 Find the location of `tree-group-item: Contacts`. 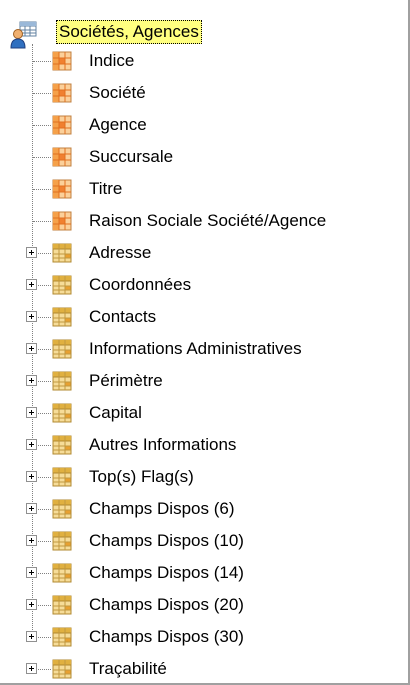

tree-group-item: Contacts is located at coordinates (200, 318).